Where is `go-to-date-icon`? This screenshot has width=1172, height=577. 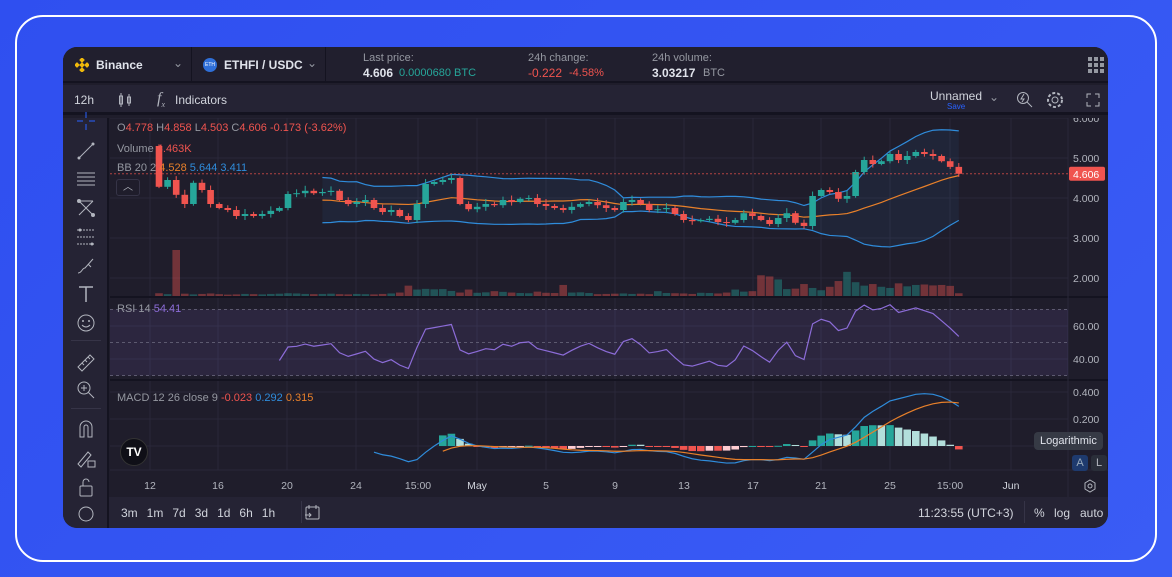
go-to-date-icon is located at coordinates (312, 512).